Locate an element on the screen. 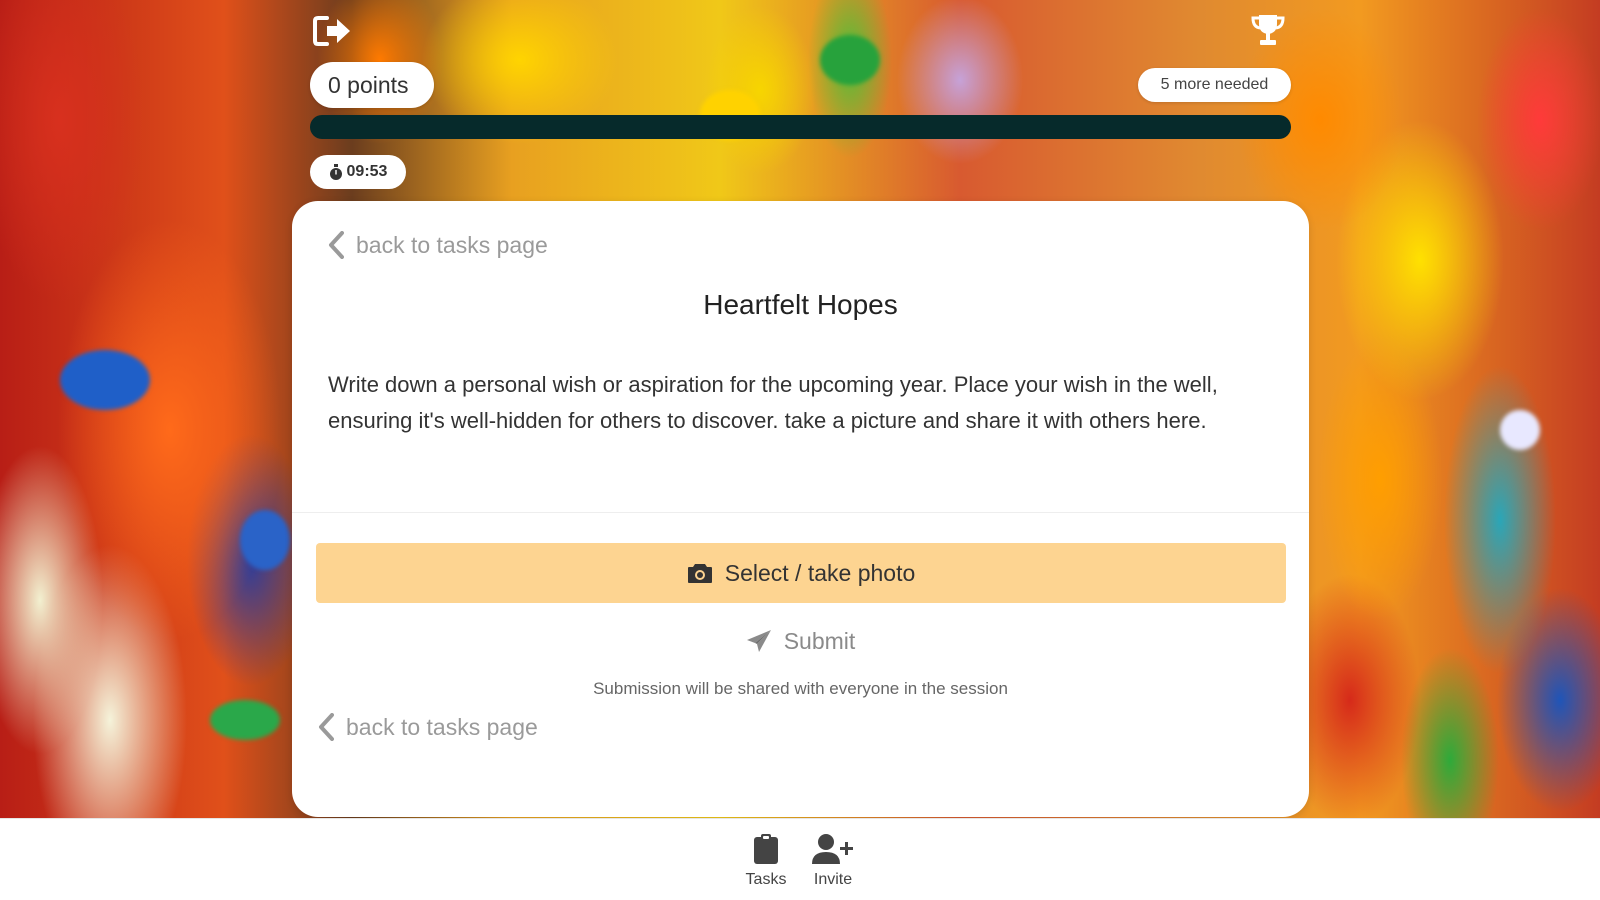 Image resolution: width=1600 pixels, height=900 pixels. submit-button: Submit is located at coordinates (800, 641).